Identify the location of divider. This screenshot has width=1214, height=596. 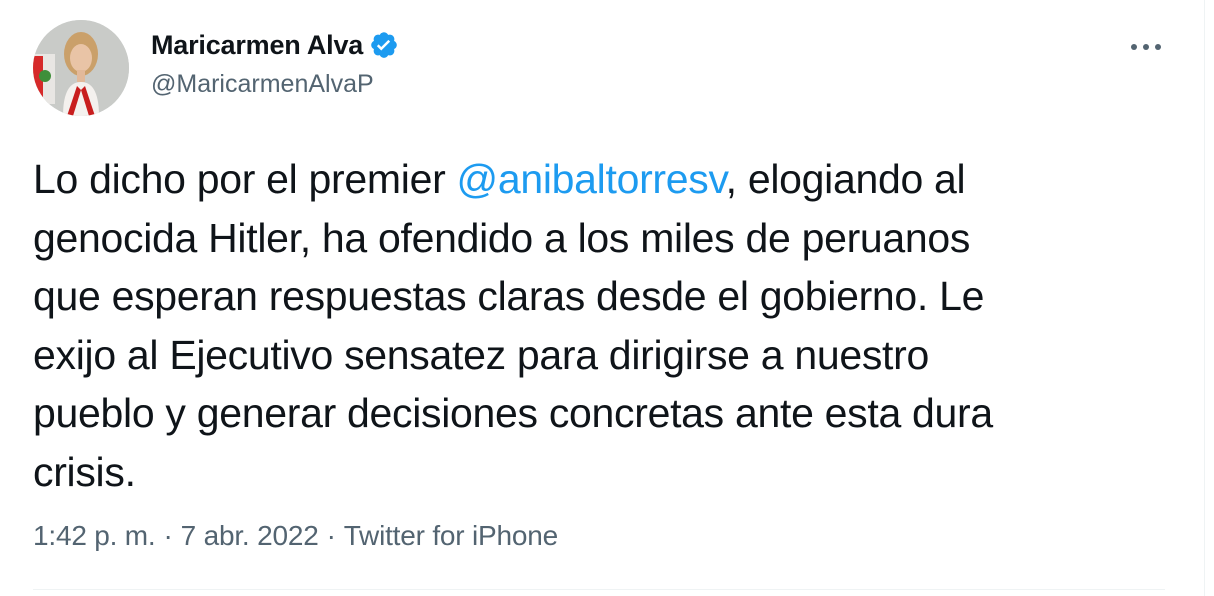
(599, 589).